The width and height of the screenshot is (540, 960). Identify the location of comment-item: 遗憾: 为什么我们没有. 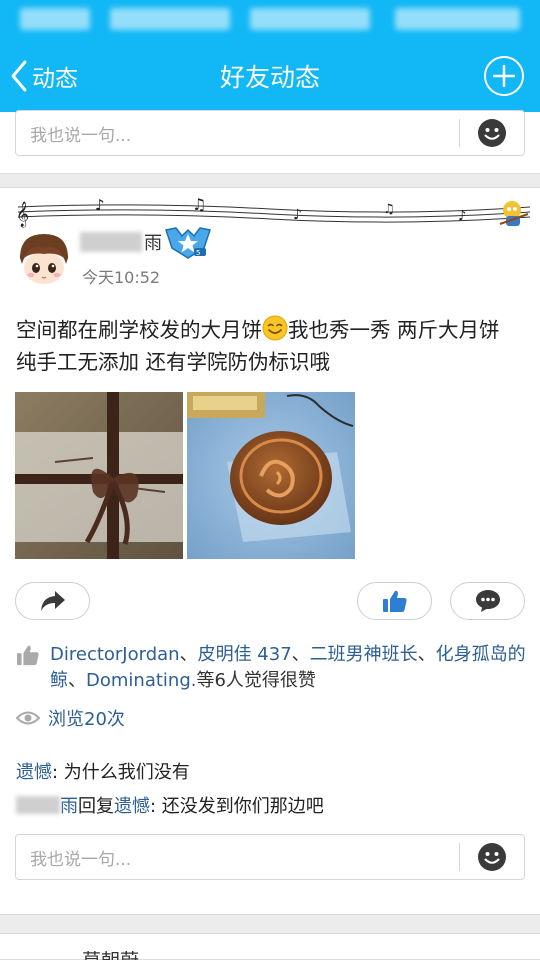
(103, 773).